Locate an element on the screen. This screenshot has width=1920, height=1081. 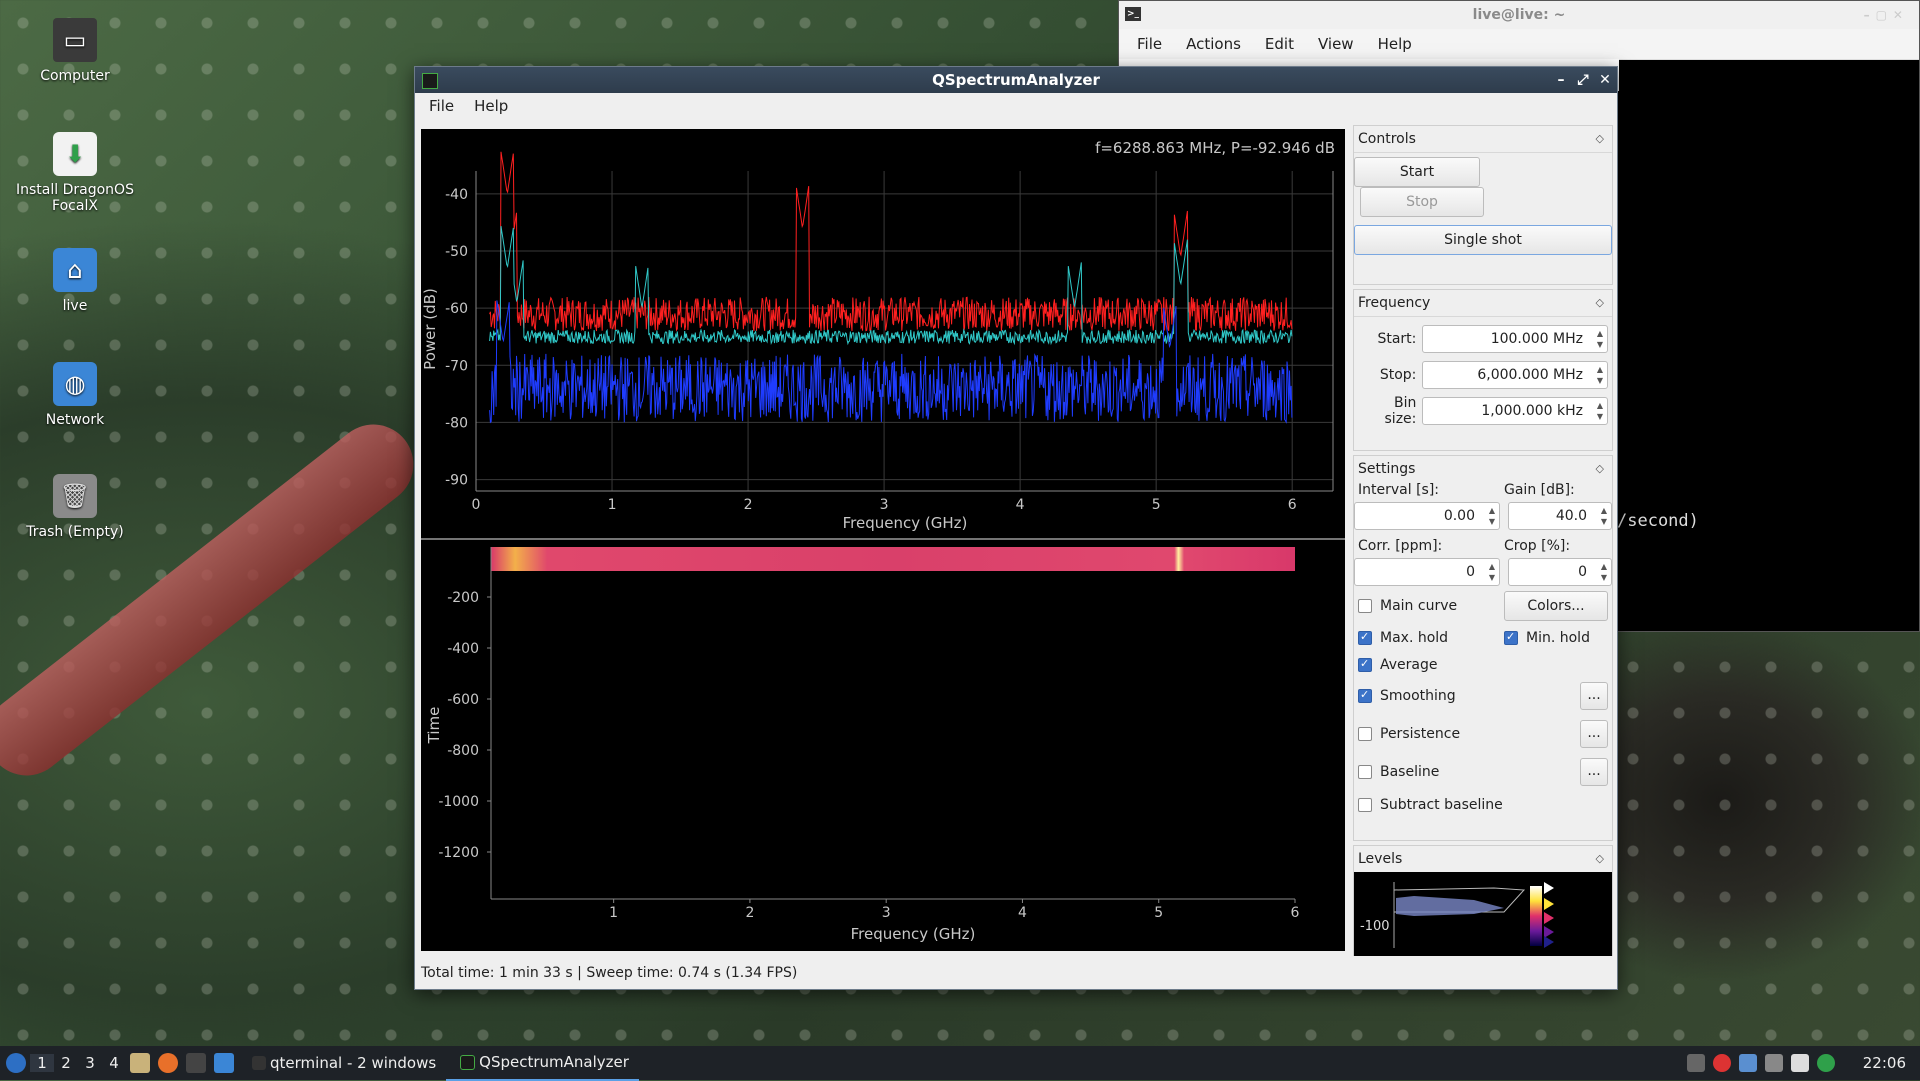
minimize-icon: – is located at coordinates (1561, 80).